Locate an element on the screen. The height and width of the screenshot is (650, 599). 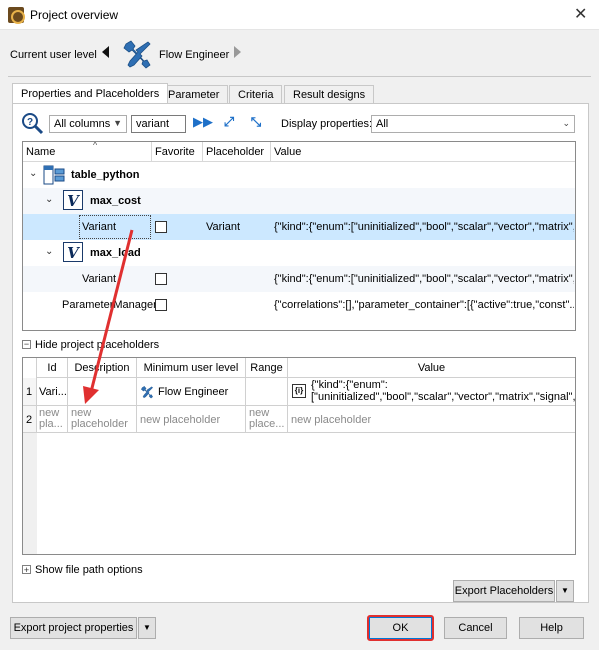
level-text: Flow Engineer is located at coordinates (193, 392).